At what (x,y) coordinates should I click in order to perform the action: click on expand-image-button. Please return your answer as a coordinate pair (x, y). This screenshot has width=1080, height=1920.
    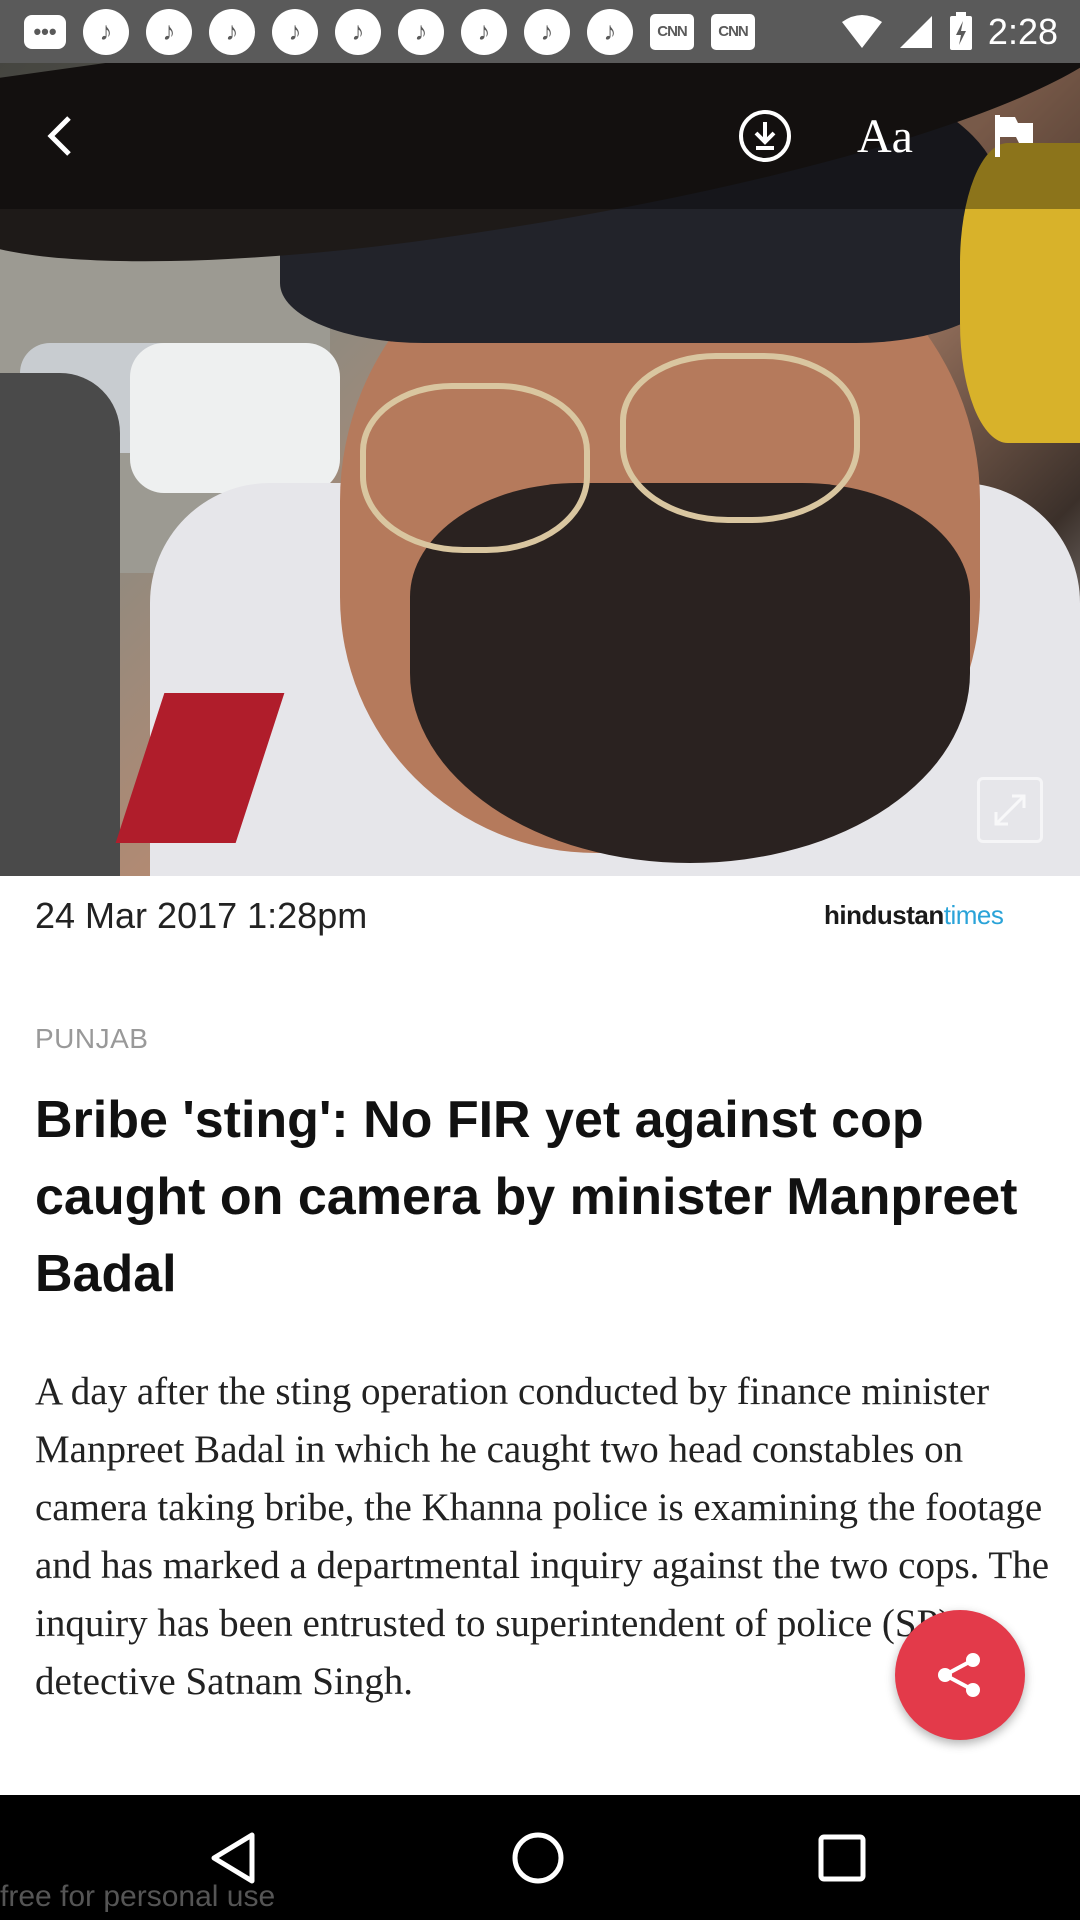
    Looking at the image, I should click on (1010, 810).